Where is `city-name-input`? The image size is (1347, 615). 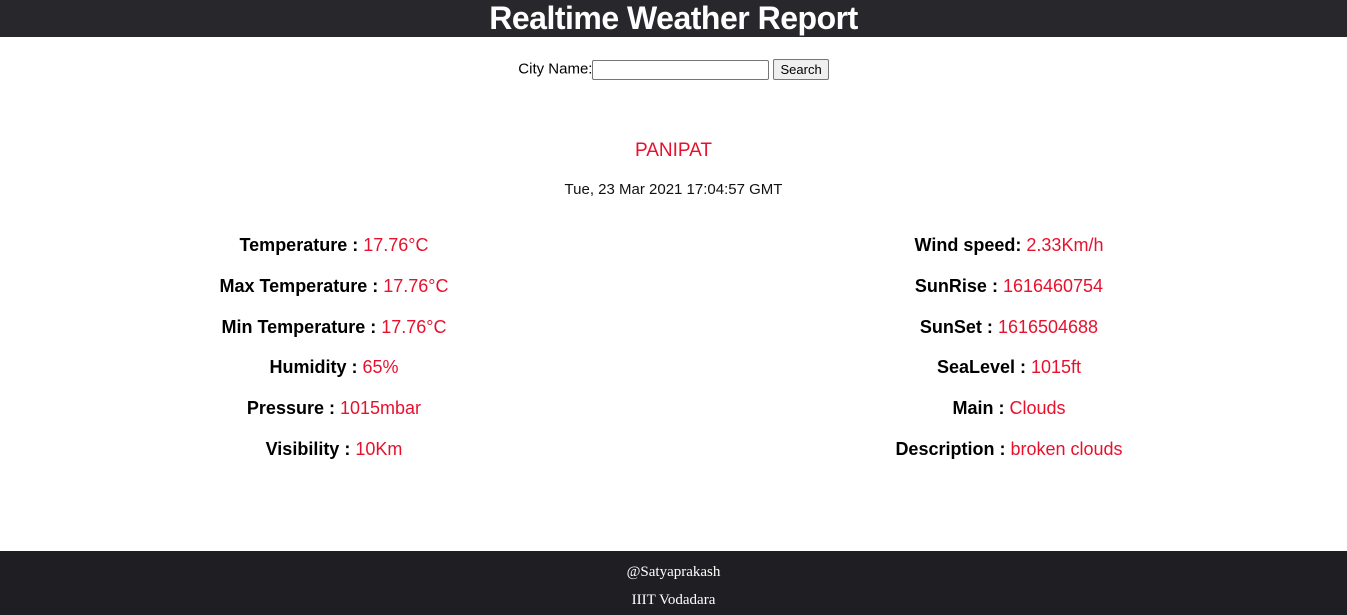
city-name-input is located at coordinates (681, 69).